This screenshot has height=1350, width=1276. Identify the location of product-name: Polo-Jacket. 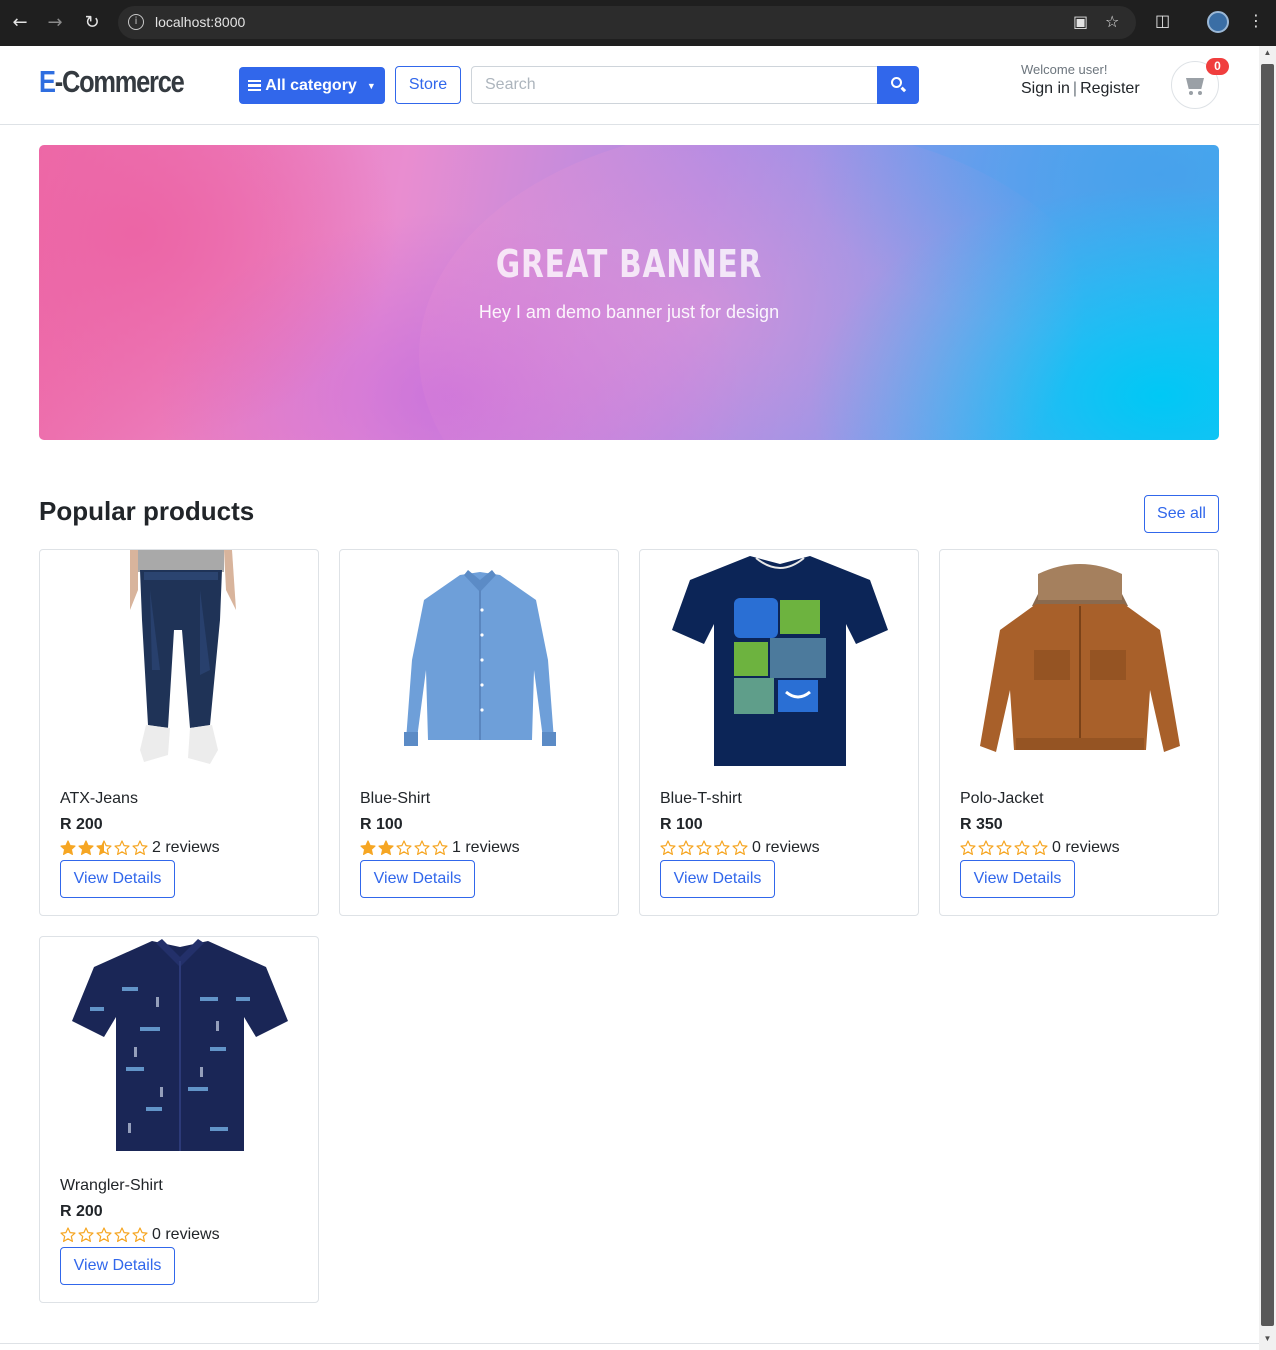
(1002, 799).